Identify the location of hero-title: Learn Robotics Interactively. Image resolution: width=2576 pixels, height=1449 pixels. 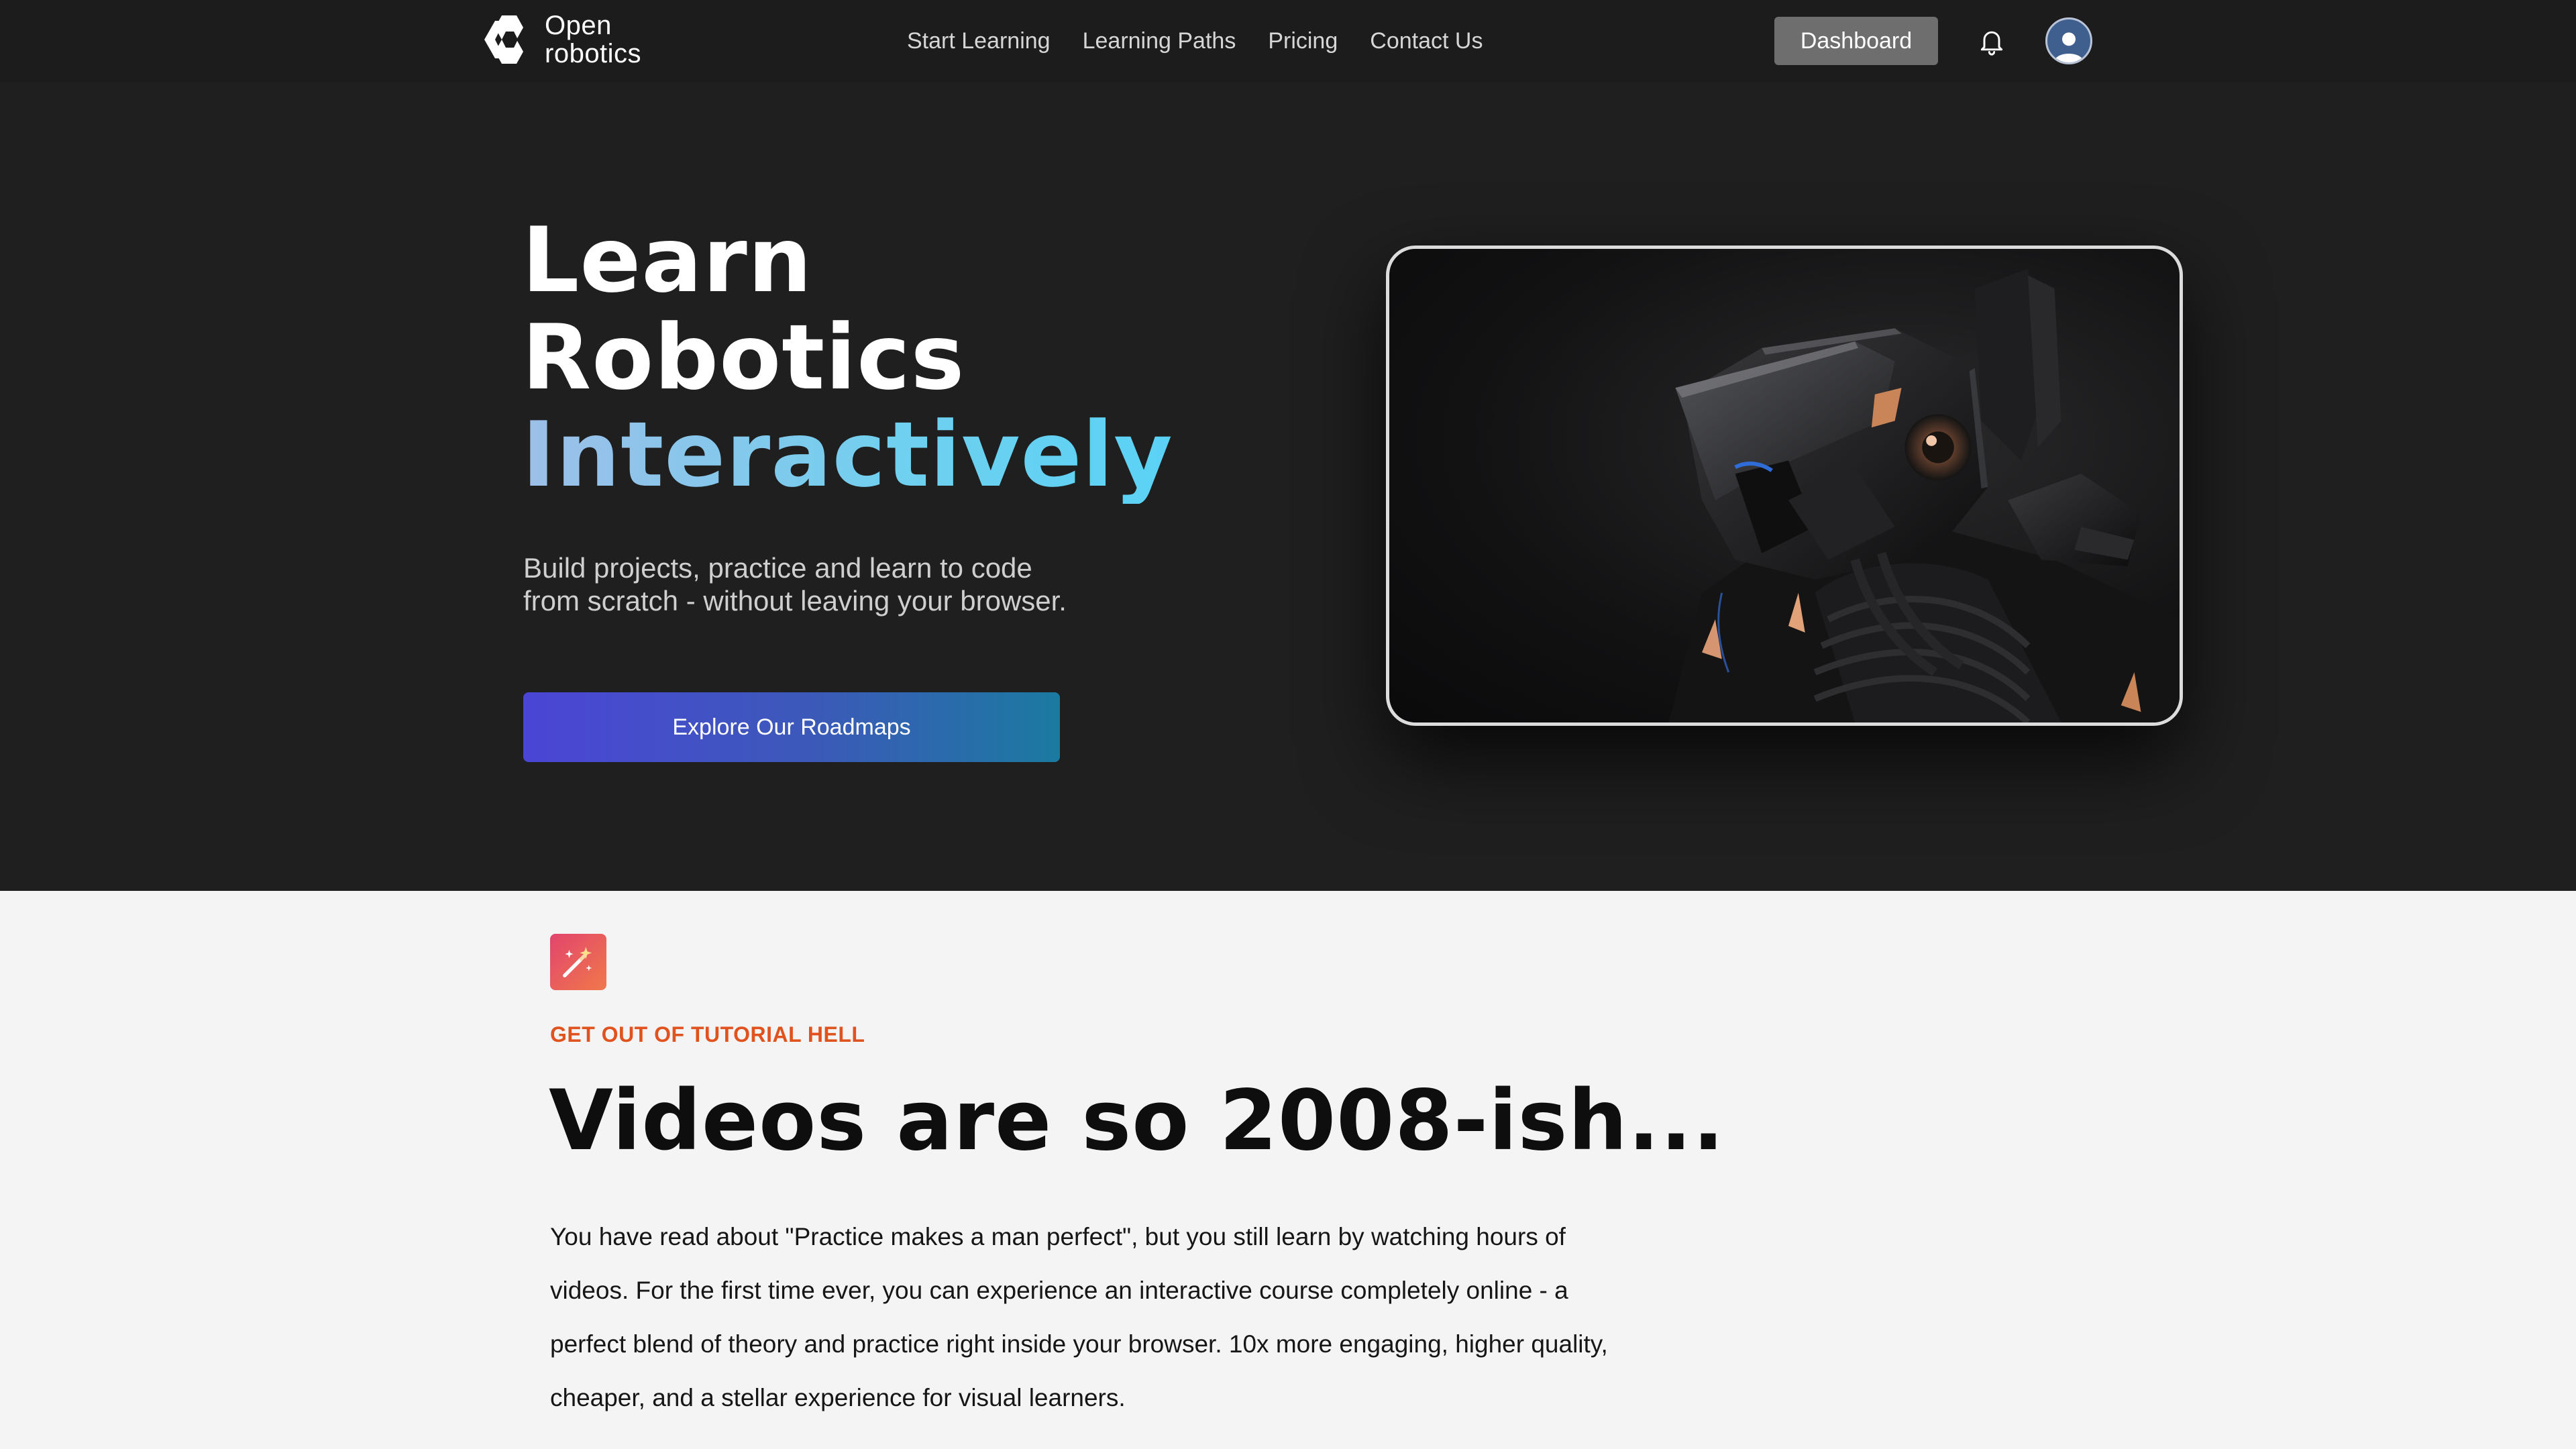
(847, 358).